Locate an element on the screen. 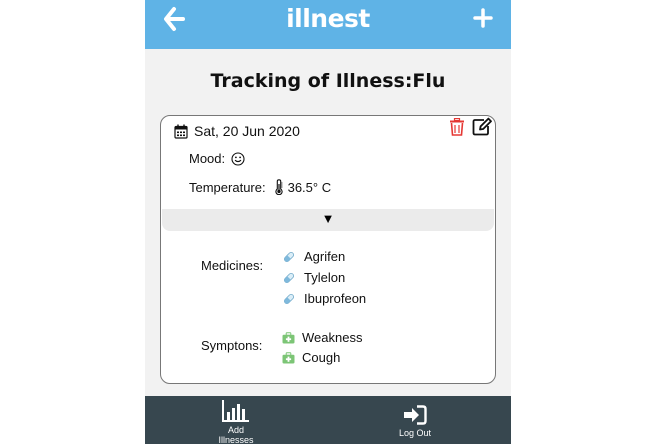  smile-icon is located at coordinates (238, 158).